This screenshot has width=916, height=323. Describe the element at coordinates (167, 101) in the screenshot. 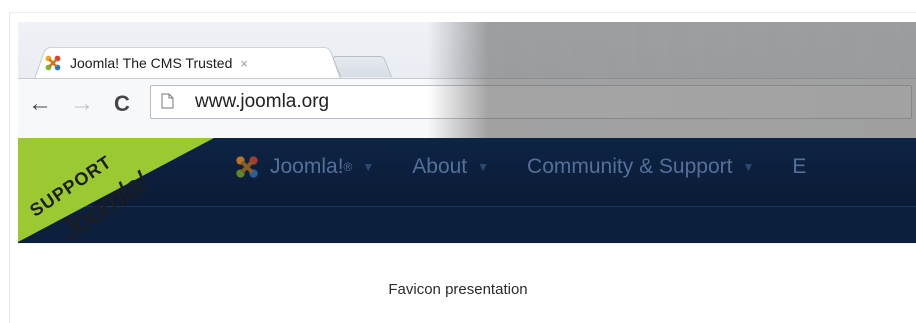

I see `page-icon` at that location.